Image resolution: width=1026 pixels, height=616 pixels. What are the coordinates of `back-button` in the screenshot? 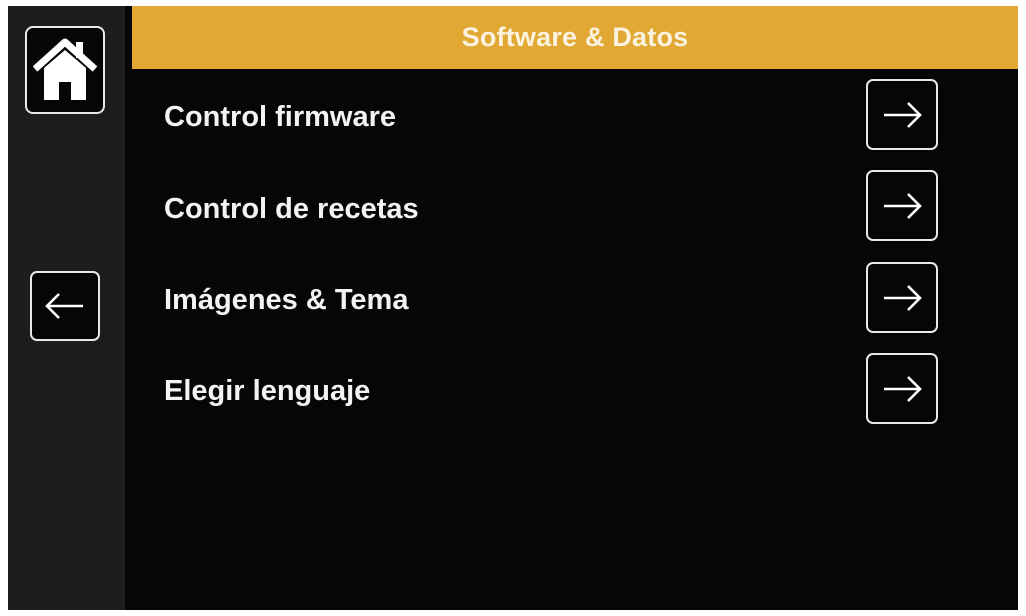 It's located at (65, 306).